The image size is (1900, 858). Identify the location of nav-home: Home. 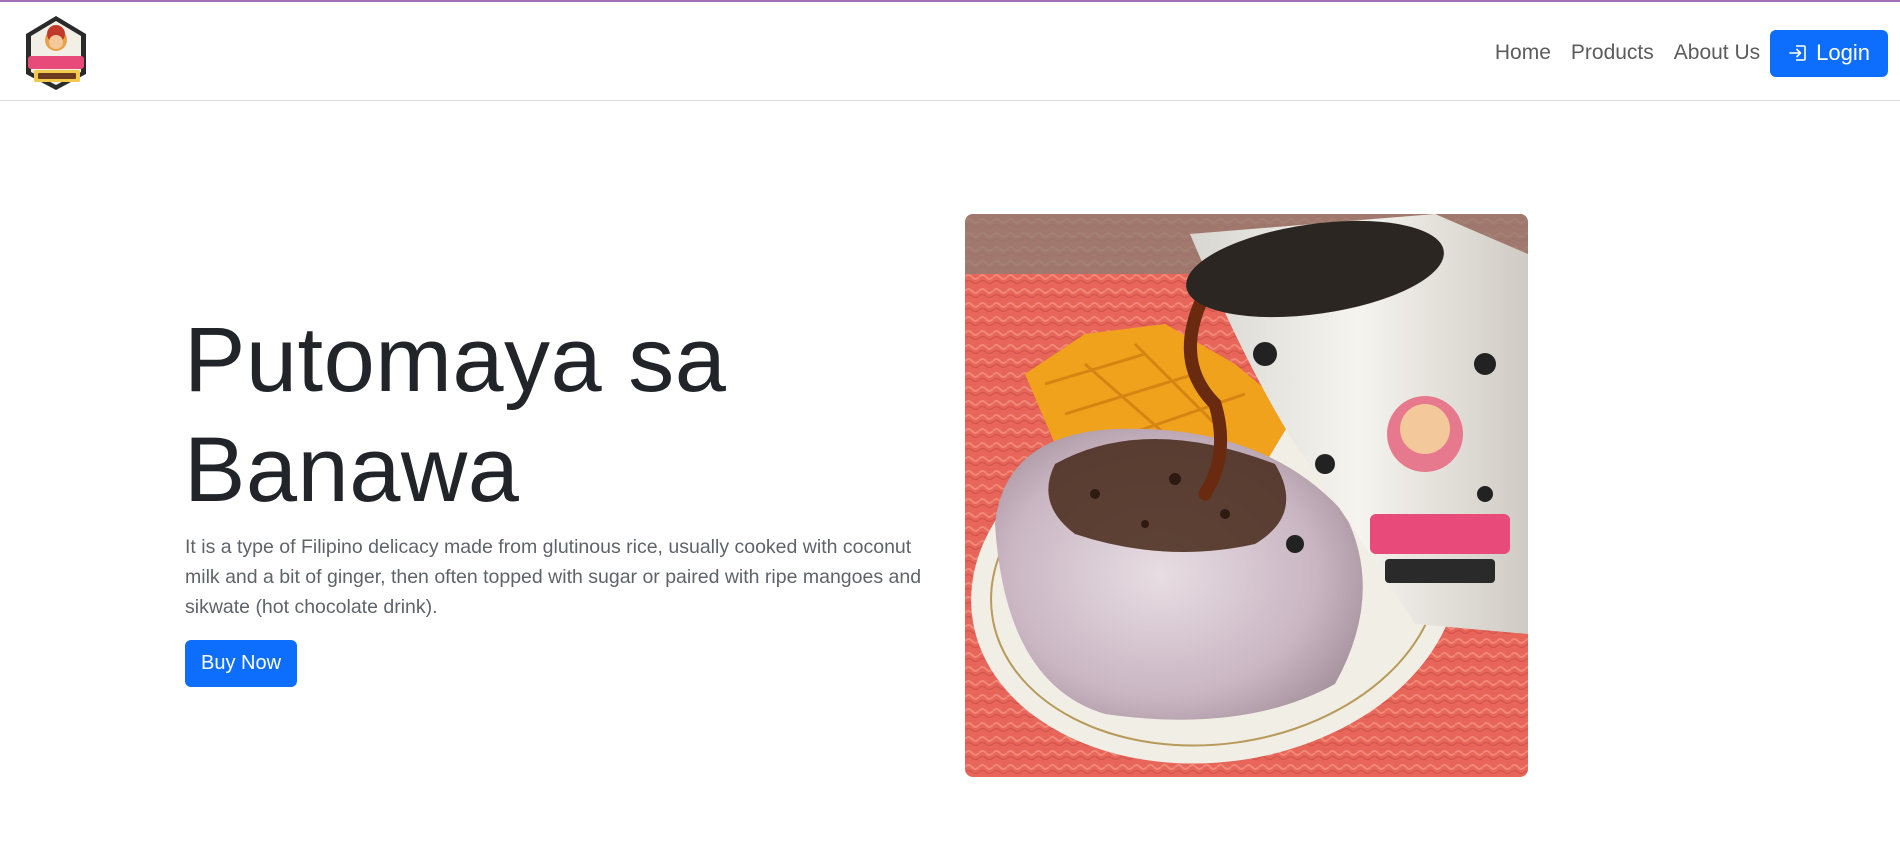
(1523, 53).